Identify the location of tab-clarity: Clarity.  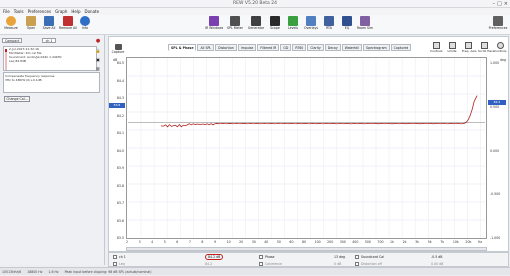
(315, 47).